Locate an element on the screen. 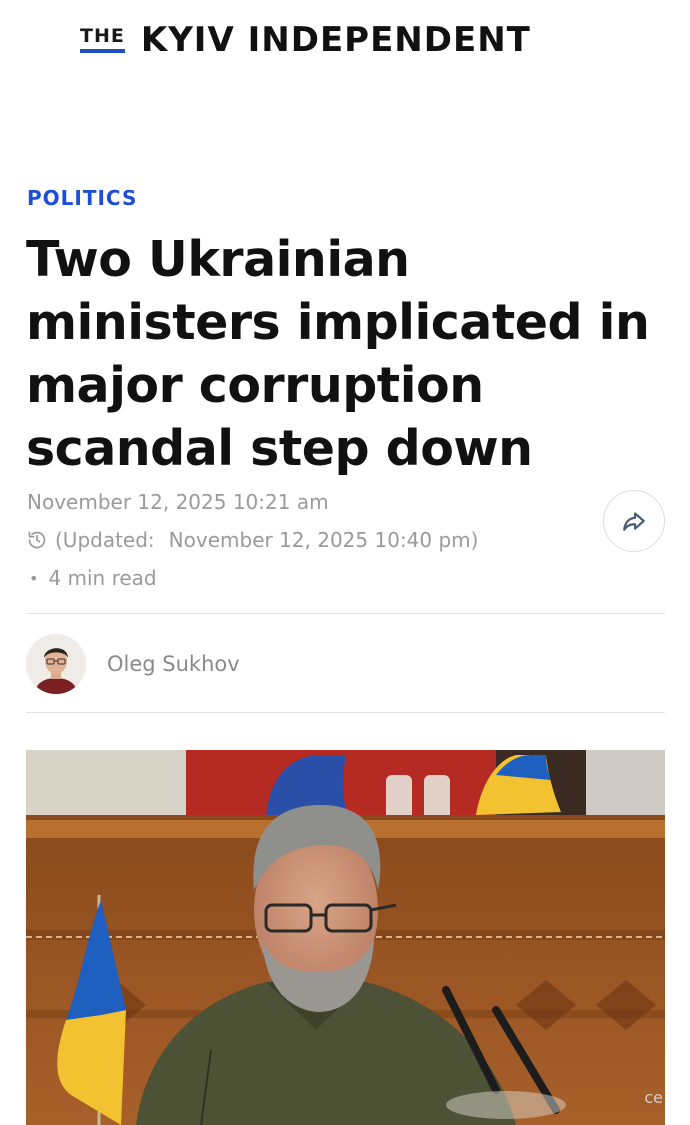 The height and width of the screenshot is (1125, 690). share-button is located at coordinates (634, 521).